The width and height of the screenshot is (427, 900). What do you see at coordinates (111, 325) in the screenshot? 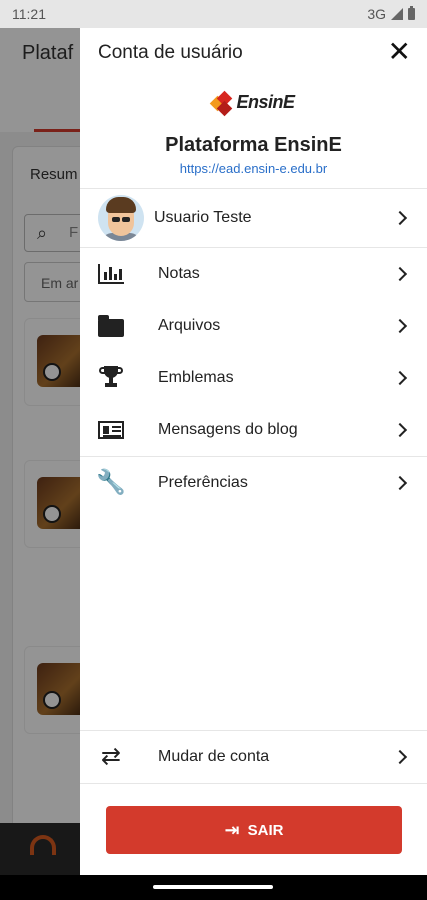
I see `folder-icon` at bounding box center [111, 325].